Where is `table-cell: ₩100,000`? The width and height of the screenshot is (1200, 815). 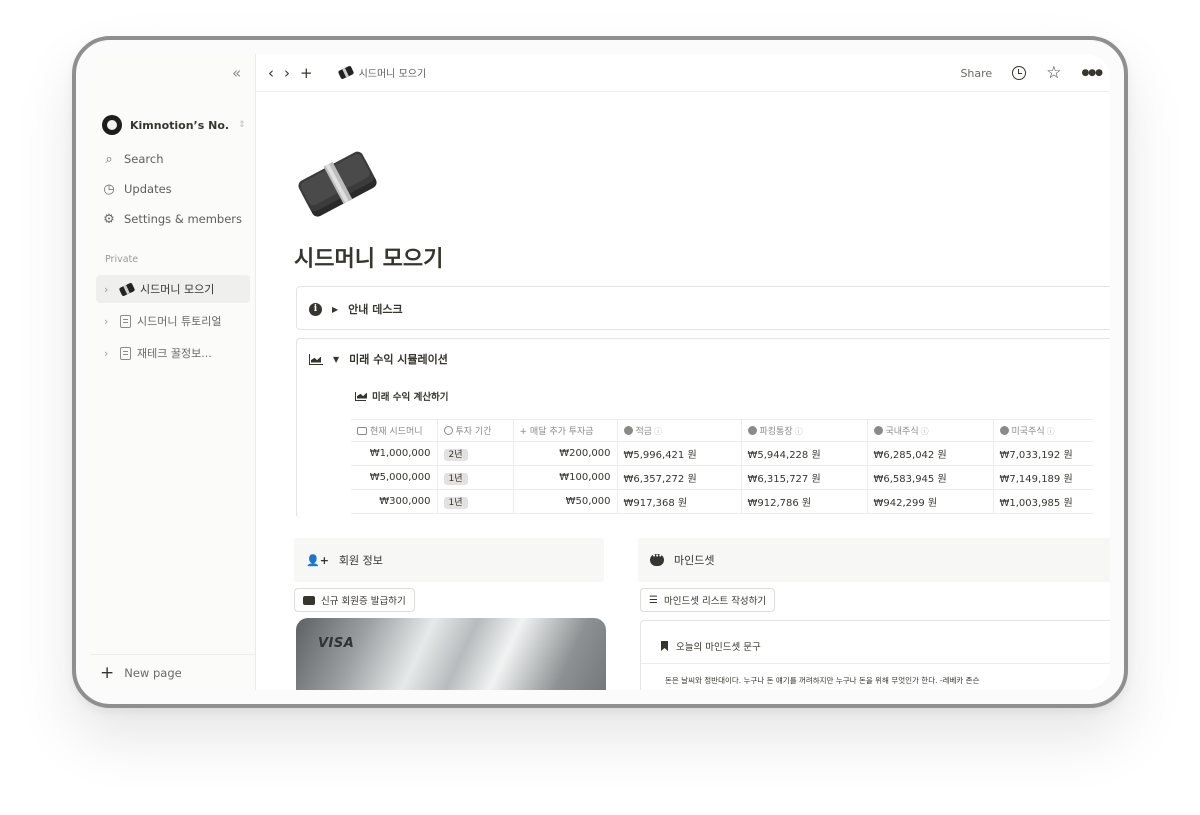 table-cell: ₩100,000 is located at coordinates (565, 477).